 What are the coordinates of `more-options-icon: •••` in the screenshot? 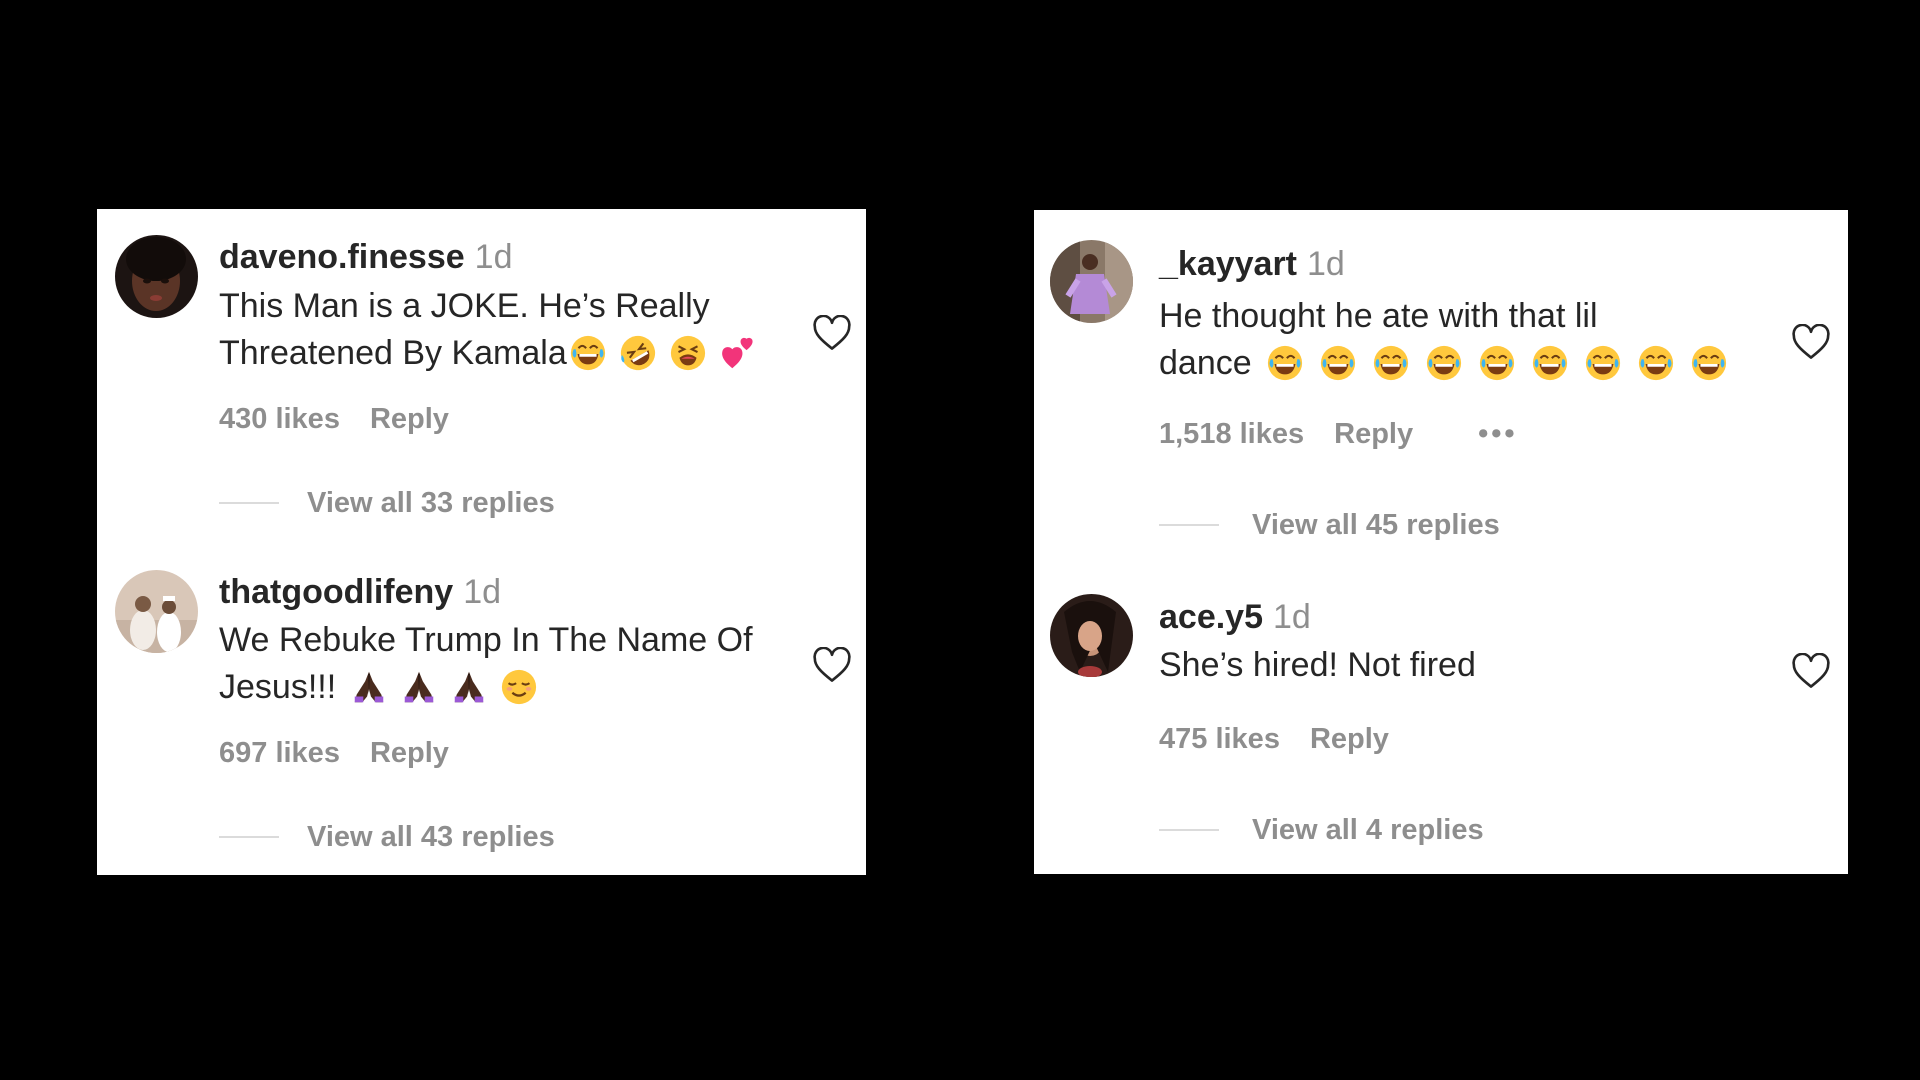 It's located at (1497, 434).